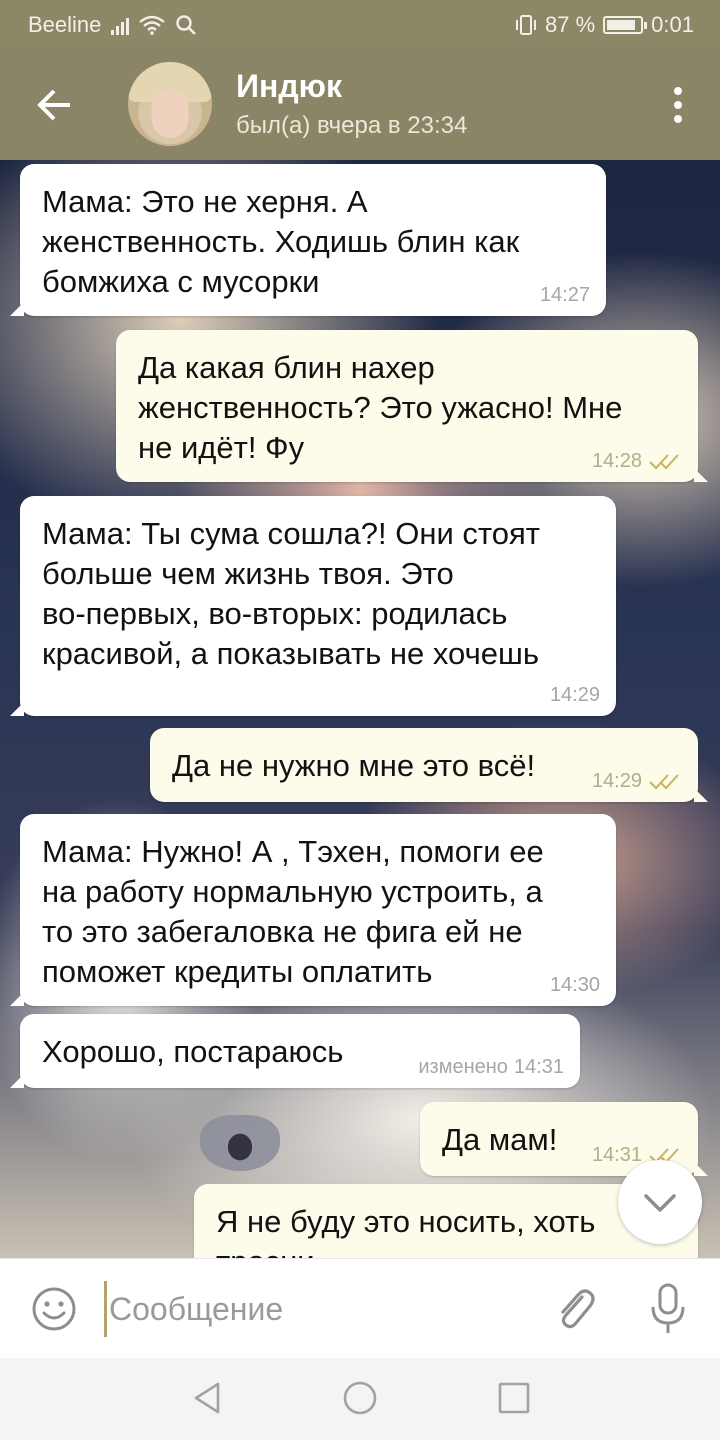 The width and height of the screenshot is (720, 1440). I want to click on nav-home-button, so click(360, 1398).